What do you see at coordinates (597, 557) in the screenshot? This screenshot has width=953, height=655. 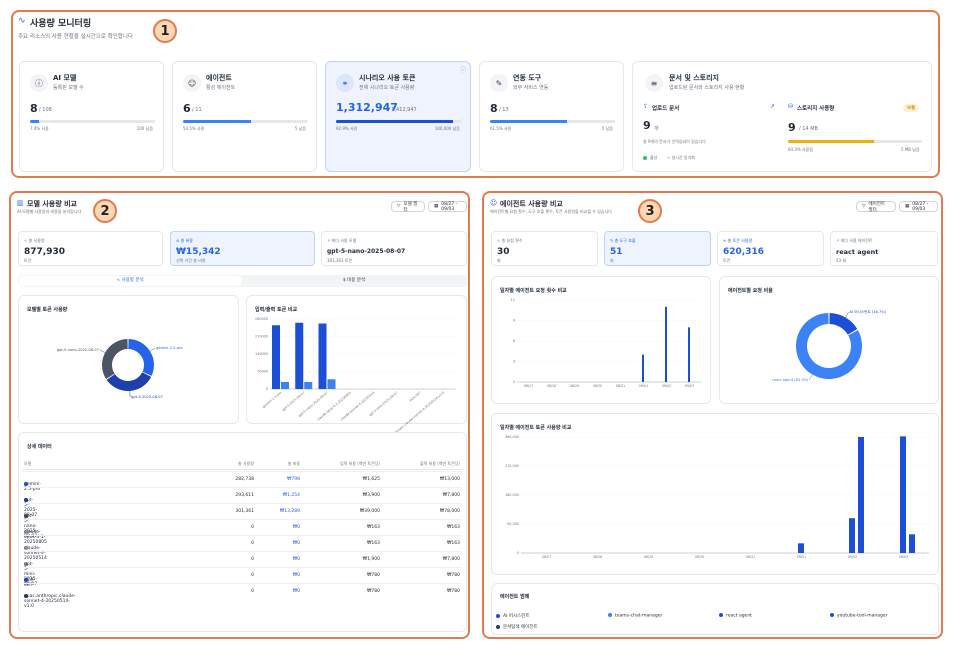 I see `x-tick: 08/28` at bounding box center [597, 557].